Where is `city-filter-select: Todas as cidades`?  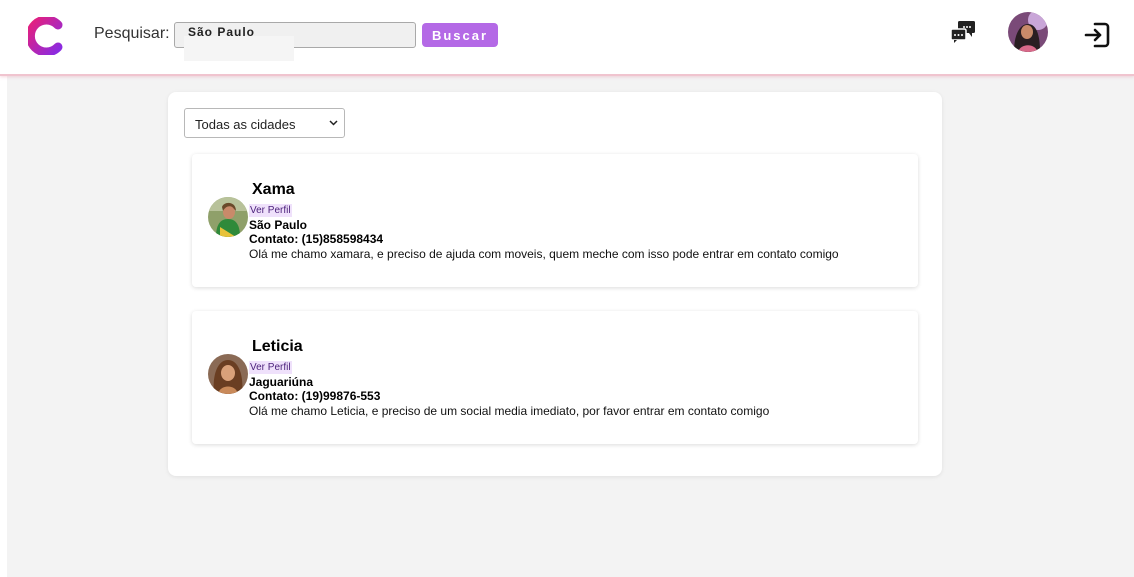 city-filter-select: Todas as cidades is located at coordinates (264, 123).